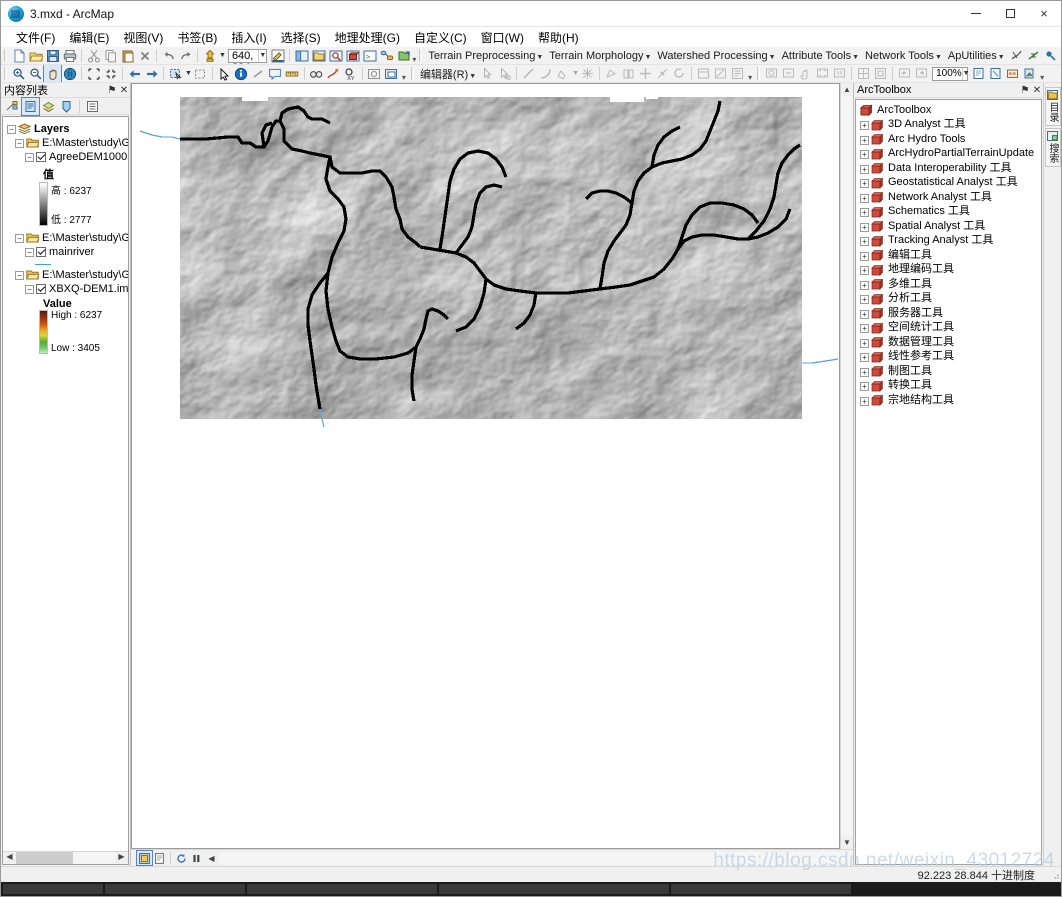  Describe the element at coordinates (18, 73) in the screenshot. I see `zoom-in-icon` at that location.